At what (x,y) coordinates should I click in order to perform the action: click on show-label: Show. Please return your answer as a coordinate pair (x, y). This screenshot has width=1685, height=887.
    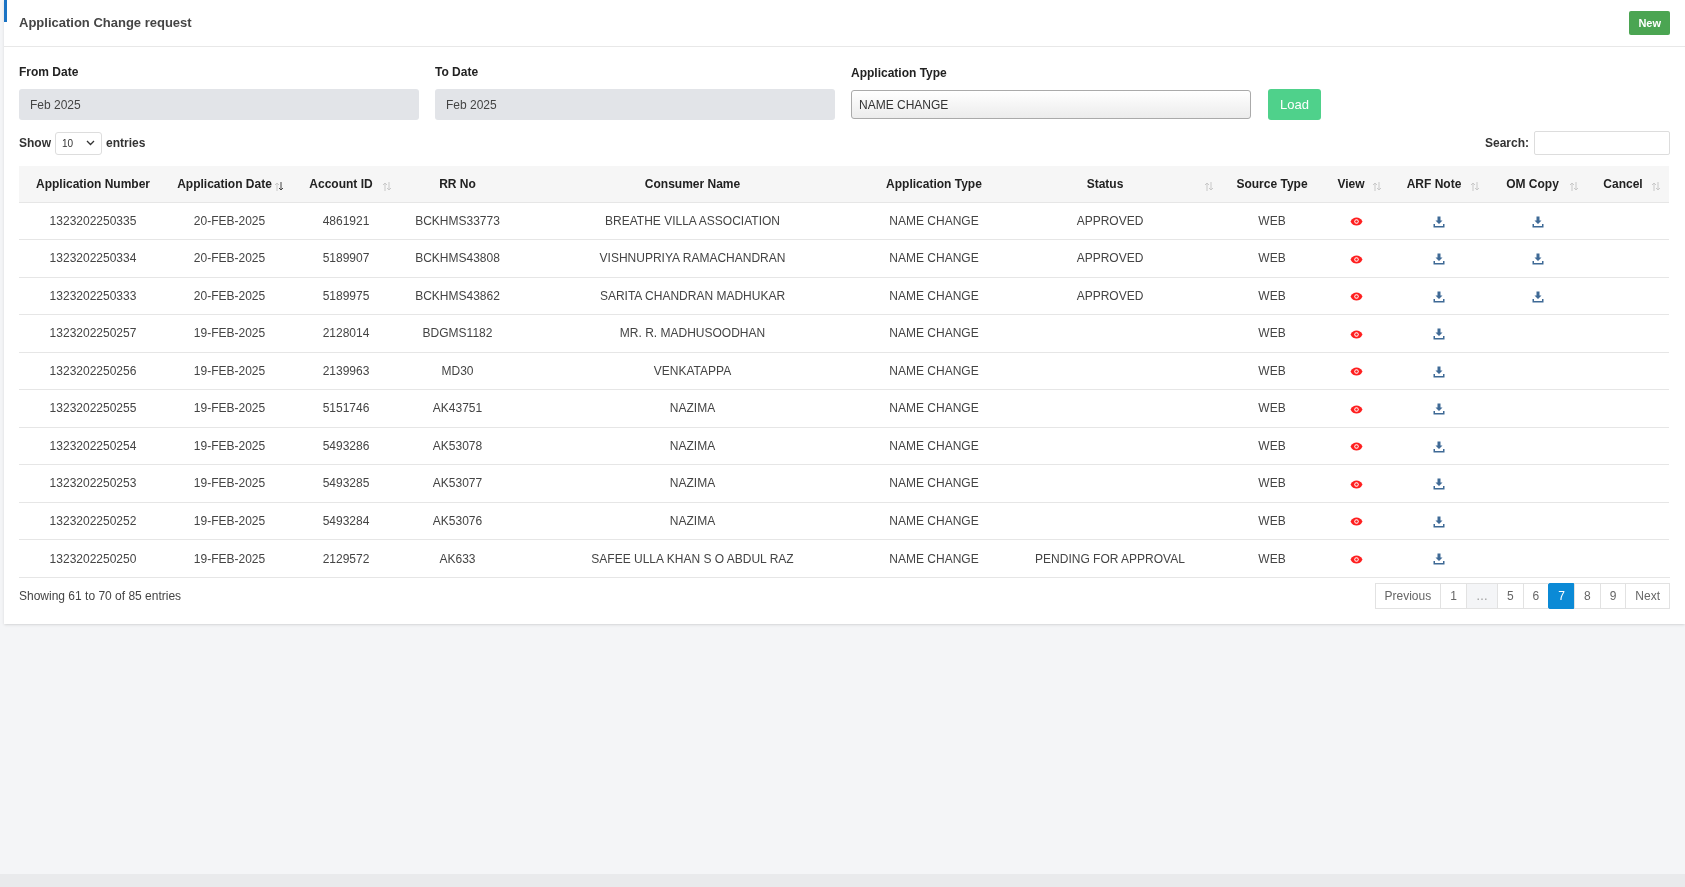
    Looking at the image, I should click on (35, 143).